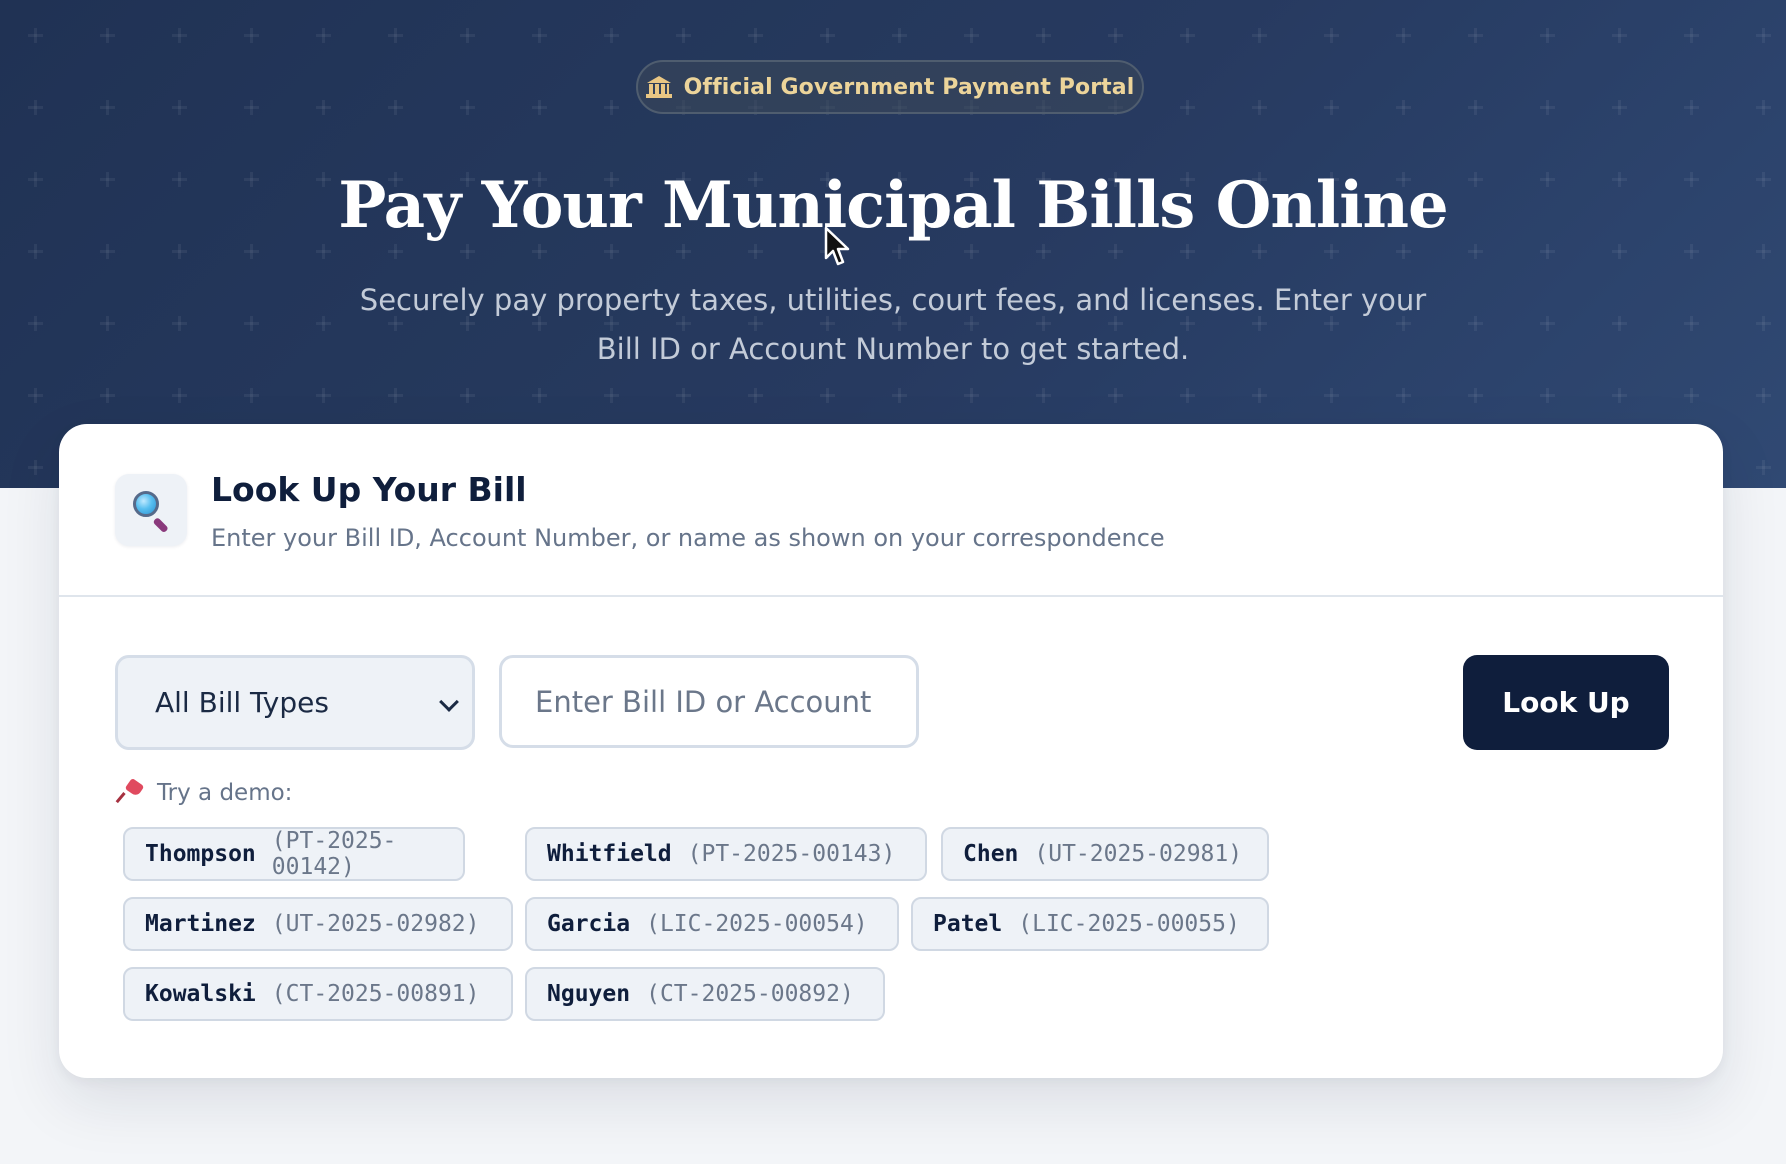 Image resolution: width=1786 pixels, height=1164 pixels. I want to click on demo-chip-name: Garcia, so click(589, 924).